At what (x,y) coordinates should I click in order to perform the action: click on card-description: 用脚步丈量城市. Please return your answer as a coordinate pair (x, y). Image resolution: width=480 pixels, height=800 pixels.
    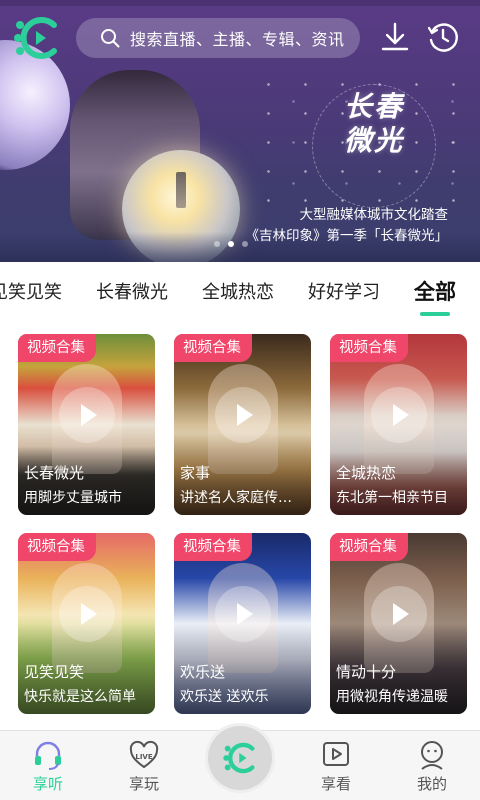
    Looking at the image, I should click on (73, 498).